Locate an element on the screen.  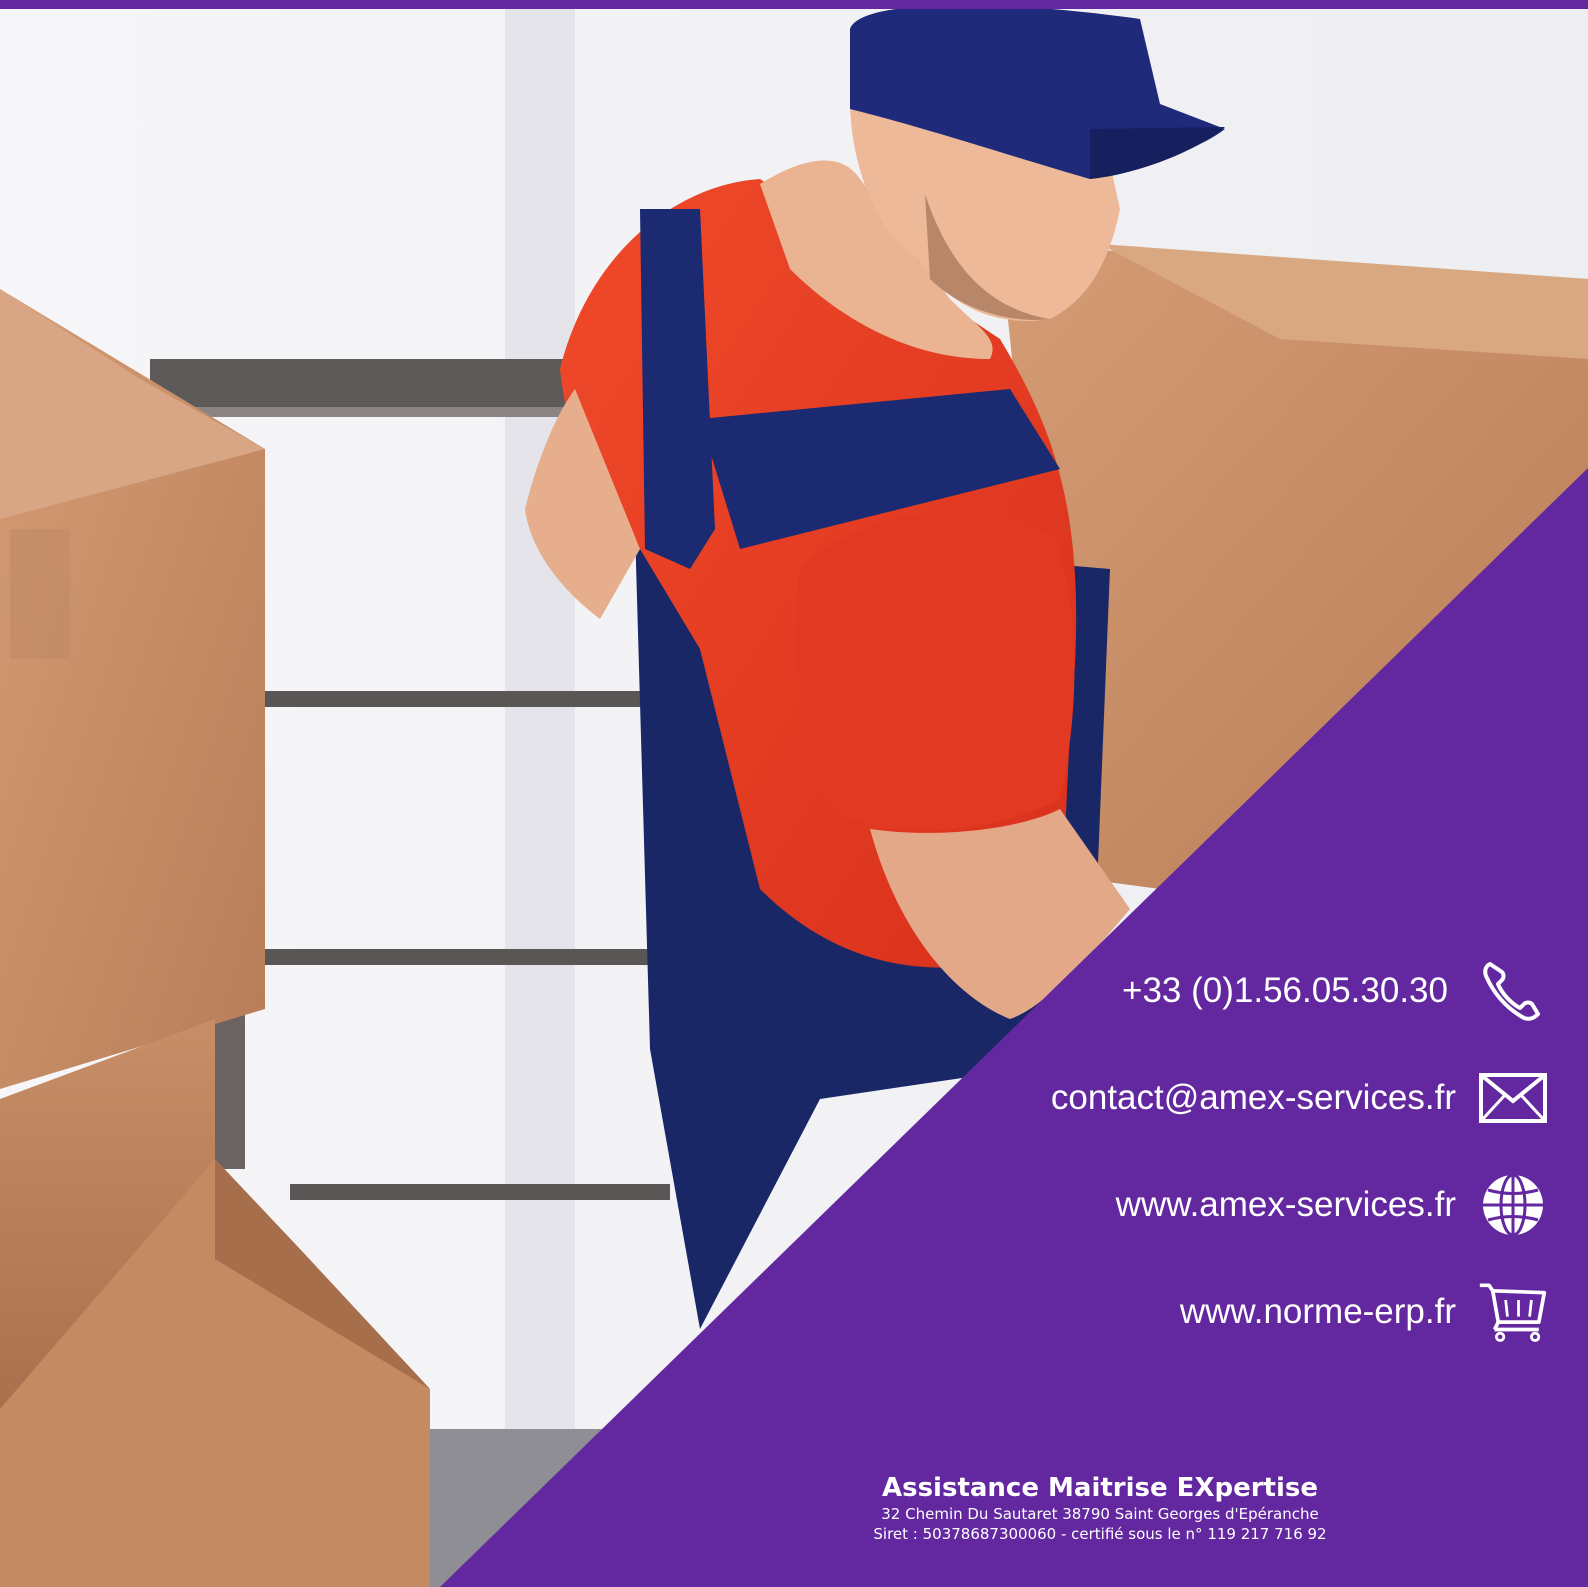
contact-website: www.amex-services.fr is located at coordinates (1332, 1205).